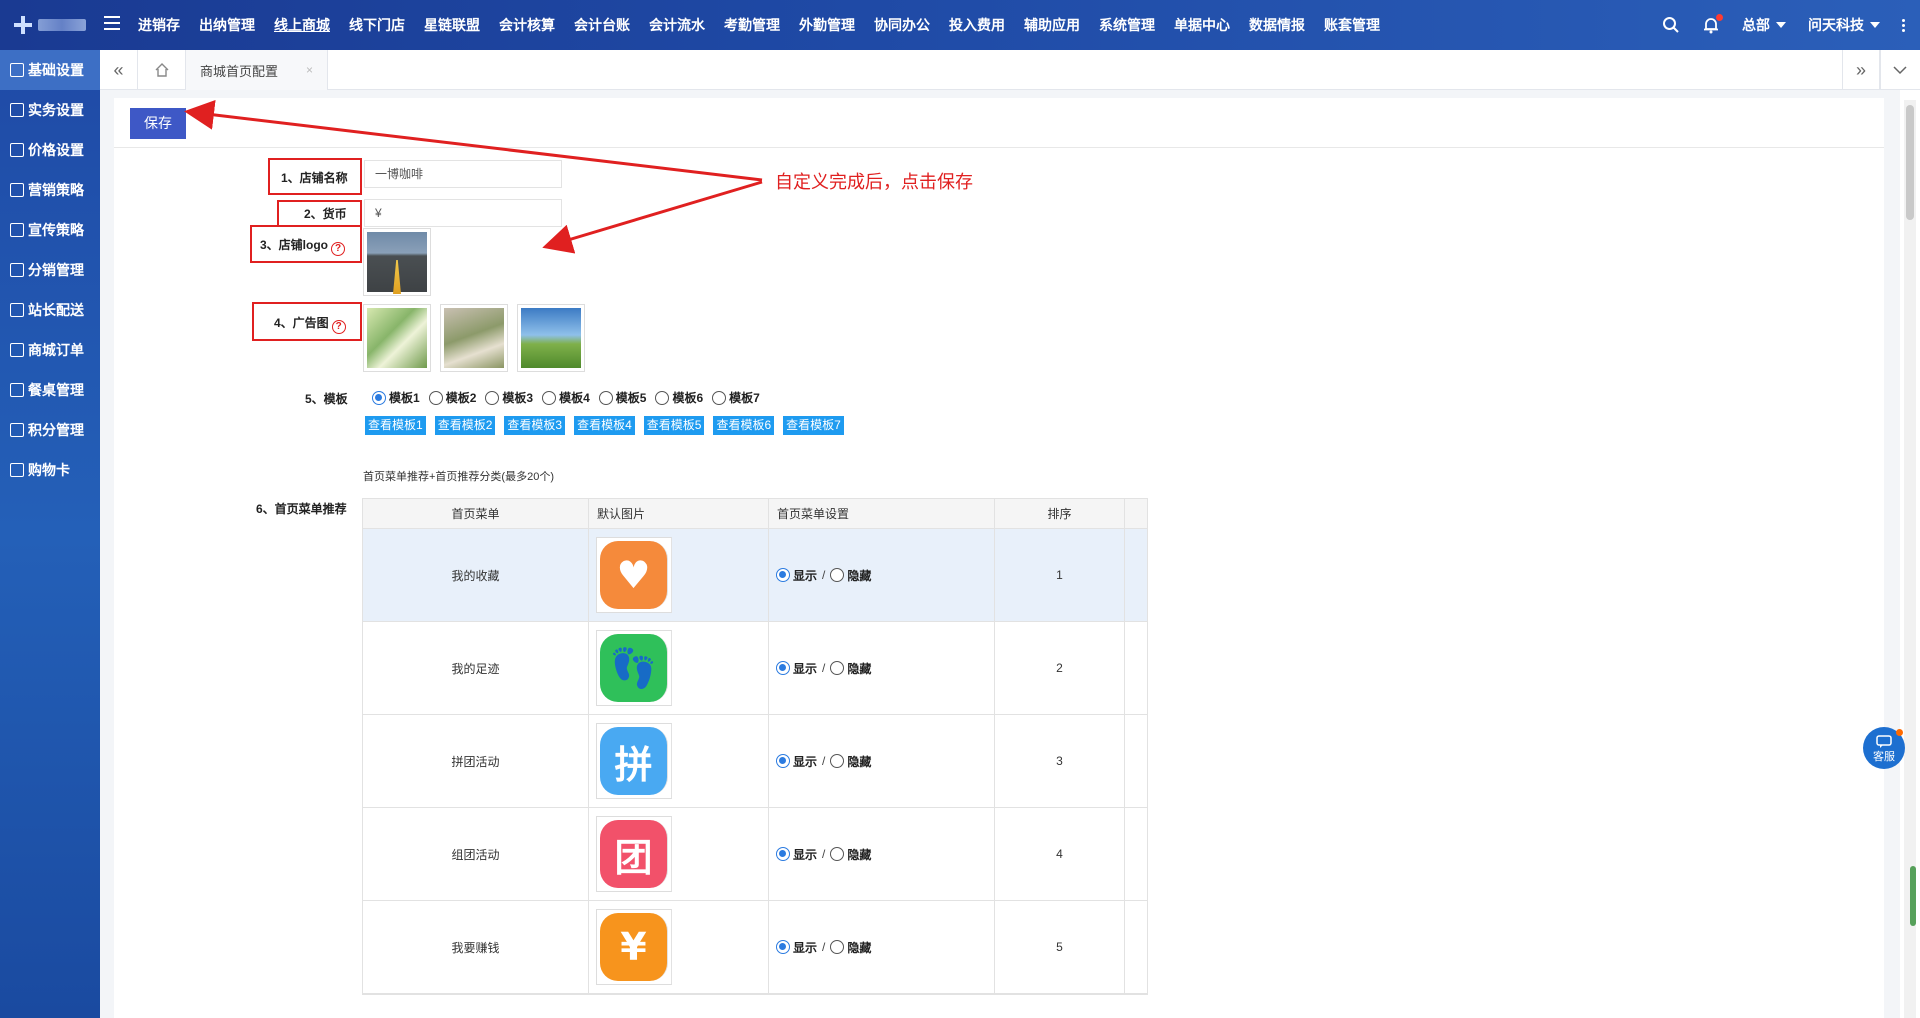 This screenshot has width=1920, height=1018. Describe the element at coordinates (1352, 25) in the screenshot. I see `nav-item-16: 账套管理` at that location.